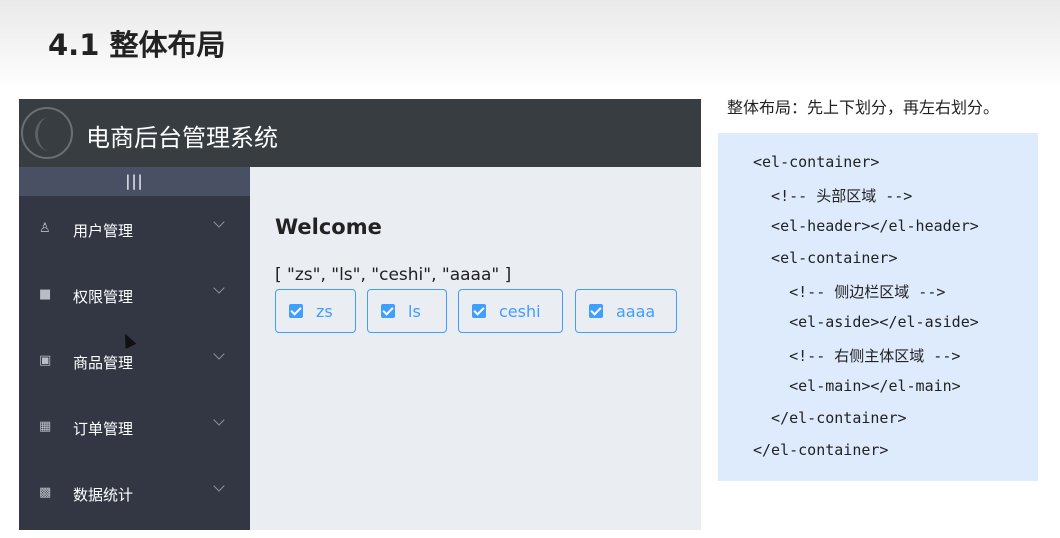 The image size is (1060, 538). I want to click on code-line: <el-header></el-header>, so click(866, 226).